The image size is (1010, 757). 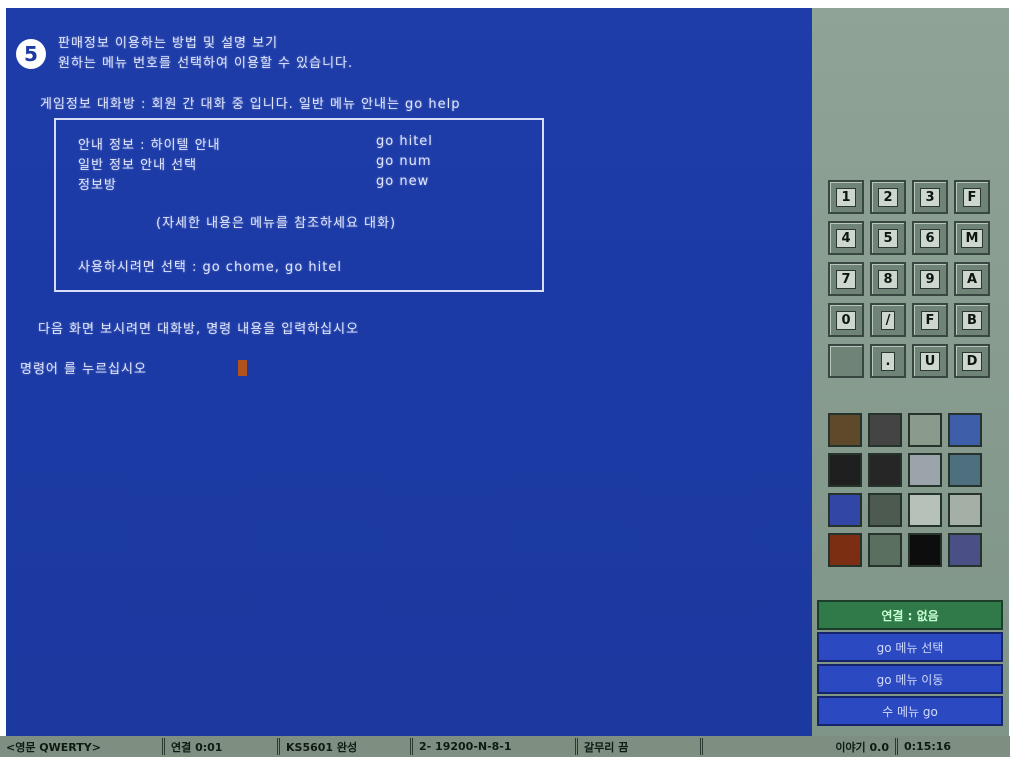 I want to click on keypad-key-label: ., so click(x=888, y=361).